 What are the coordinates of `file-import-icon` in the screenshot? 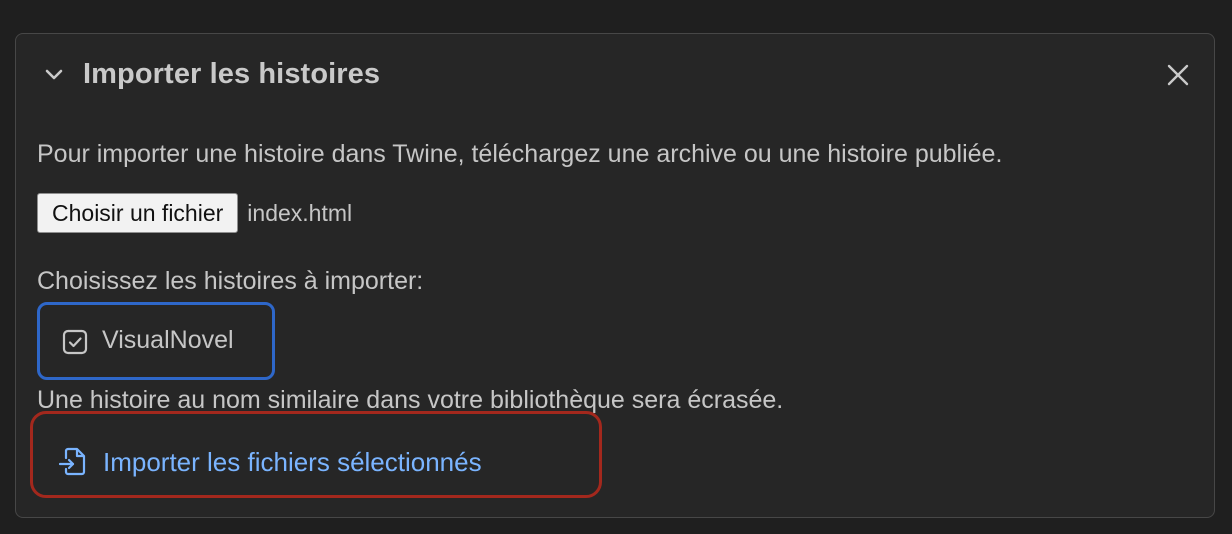 It's located at (72, 462).